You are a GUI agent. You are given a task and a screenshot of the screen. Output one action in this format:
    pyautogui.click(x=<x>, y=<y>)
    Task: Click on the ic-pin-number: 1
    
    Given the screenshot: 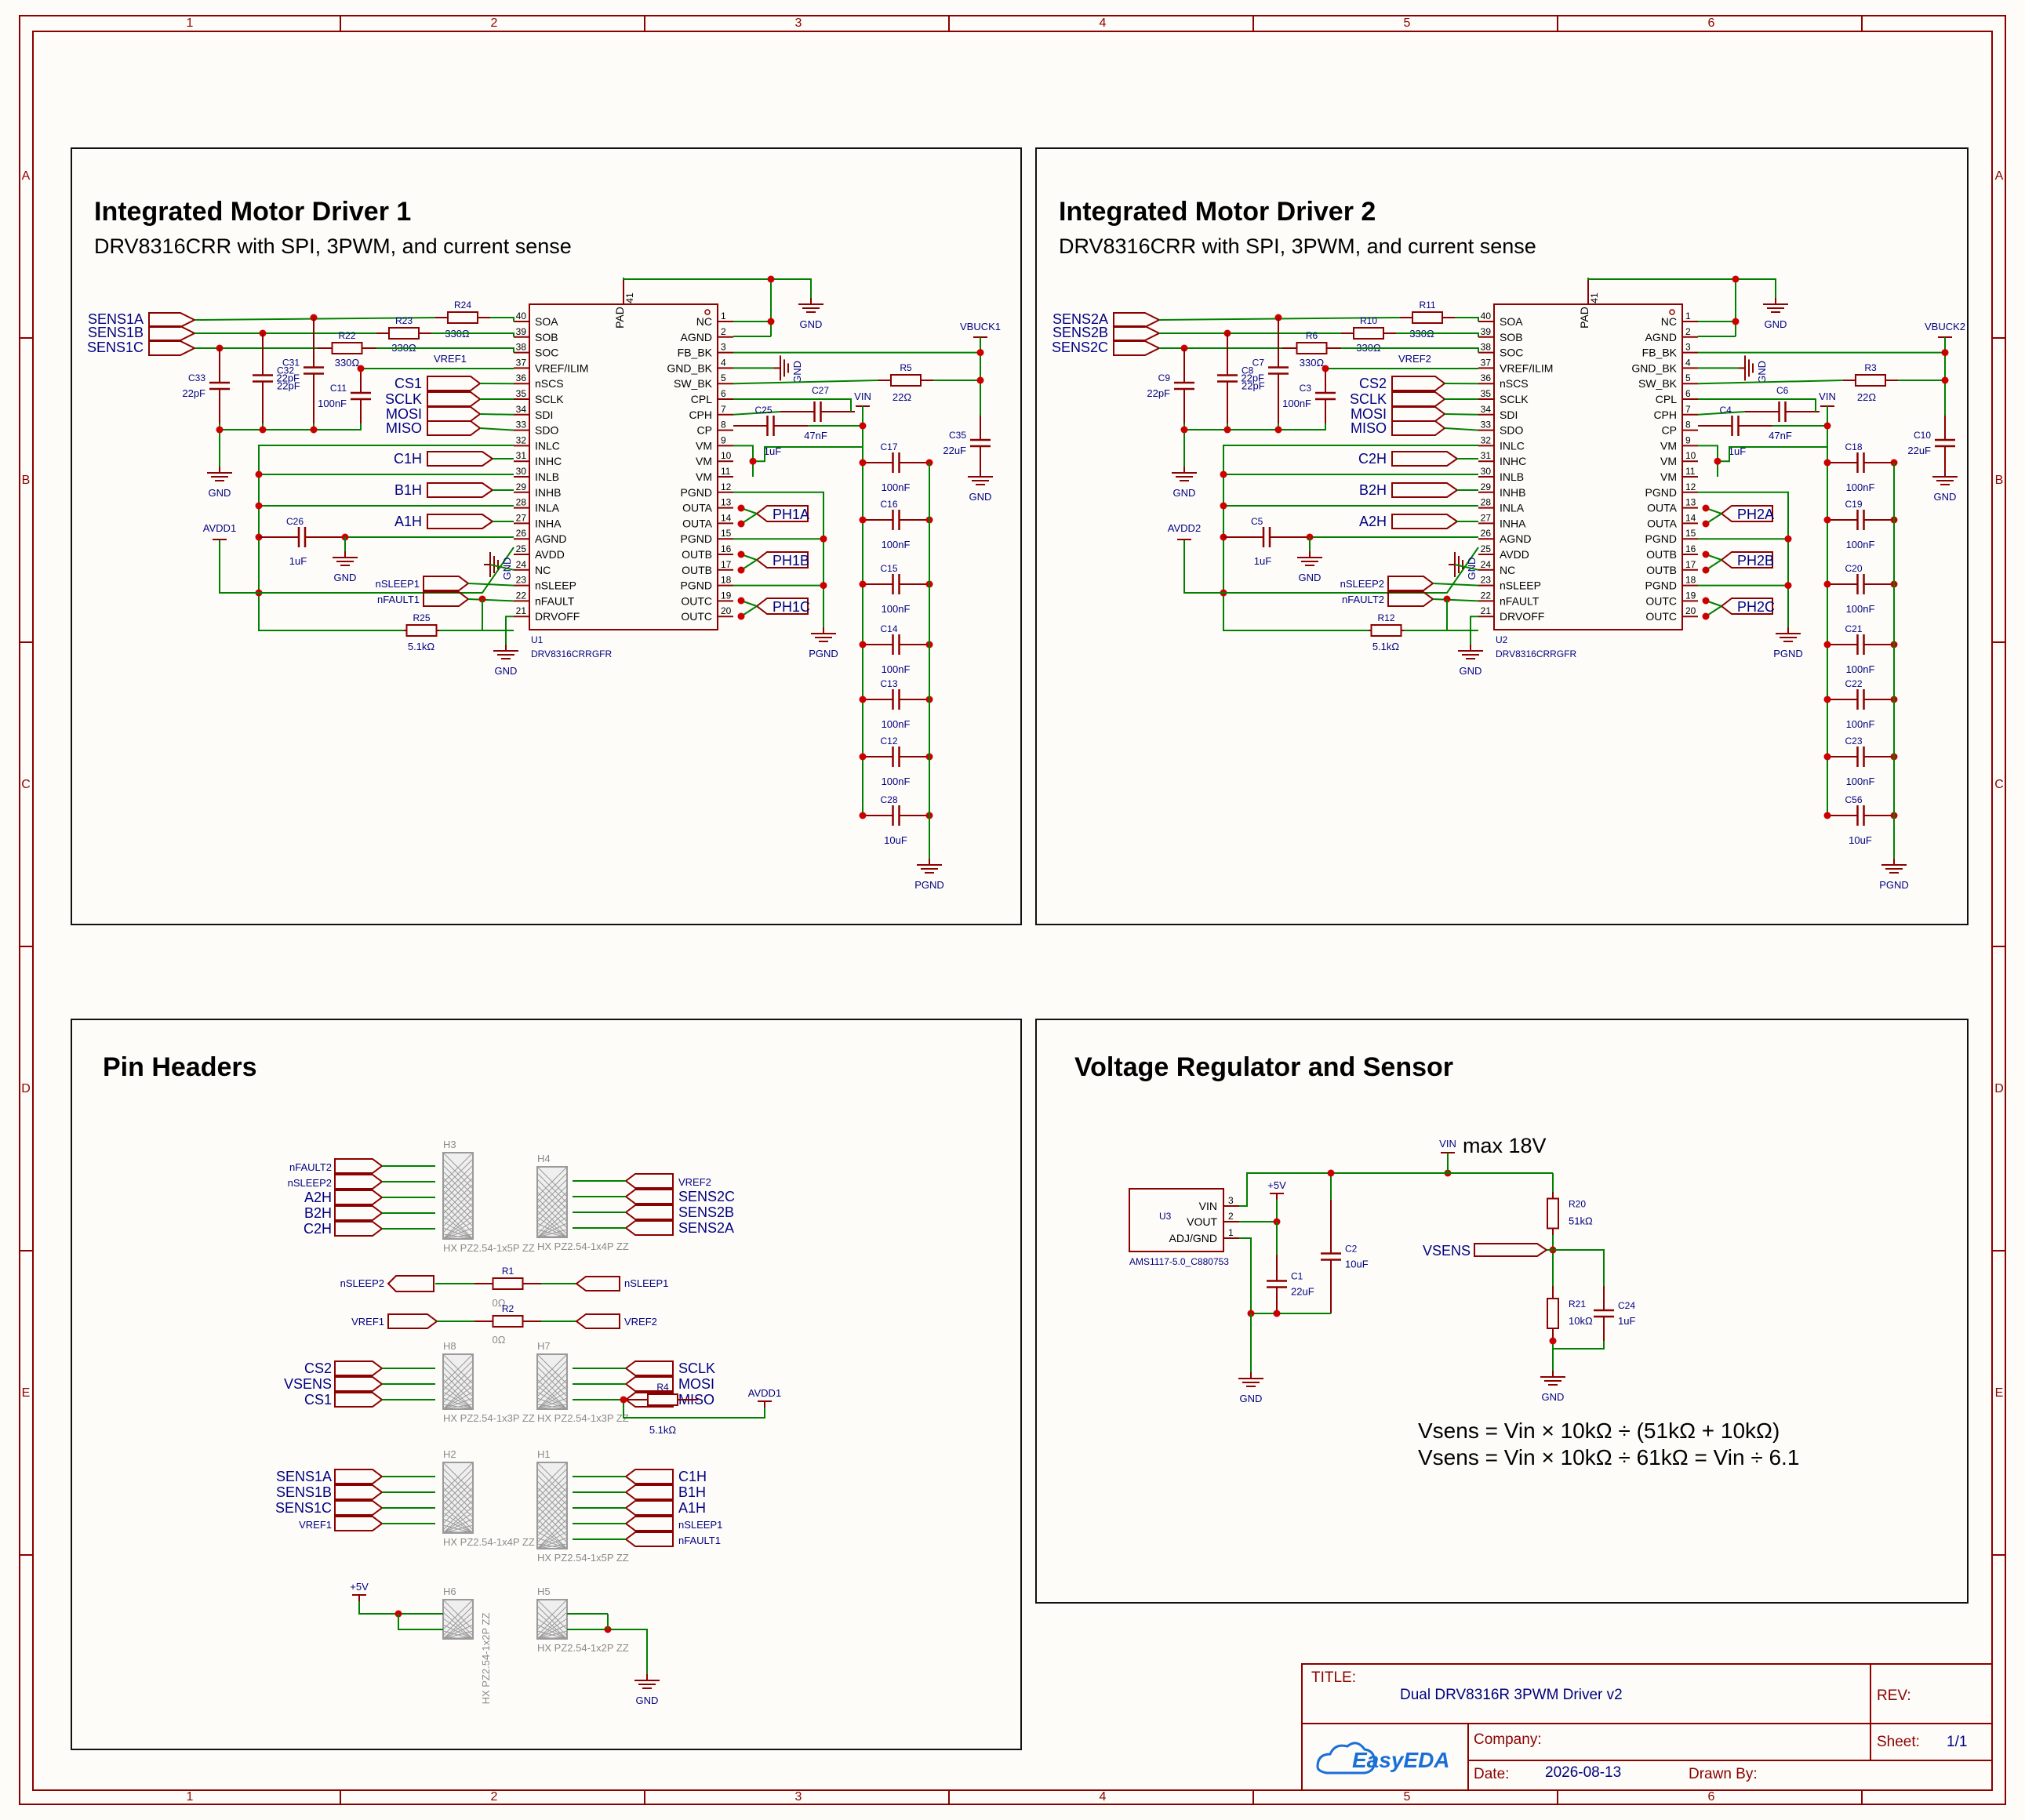 What is the action you would take?
    pyautogui.click(x=723, y=316)
    